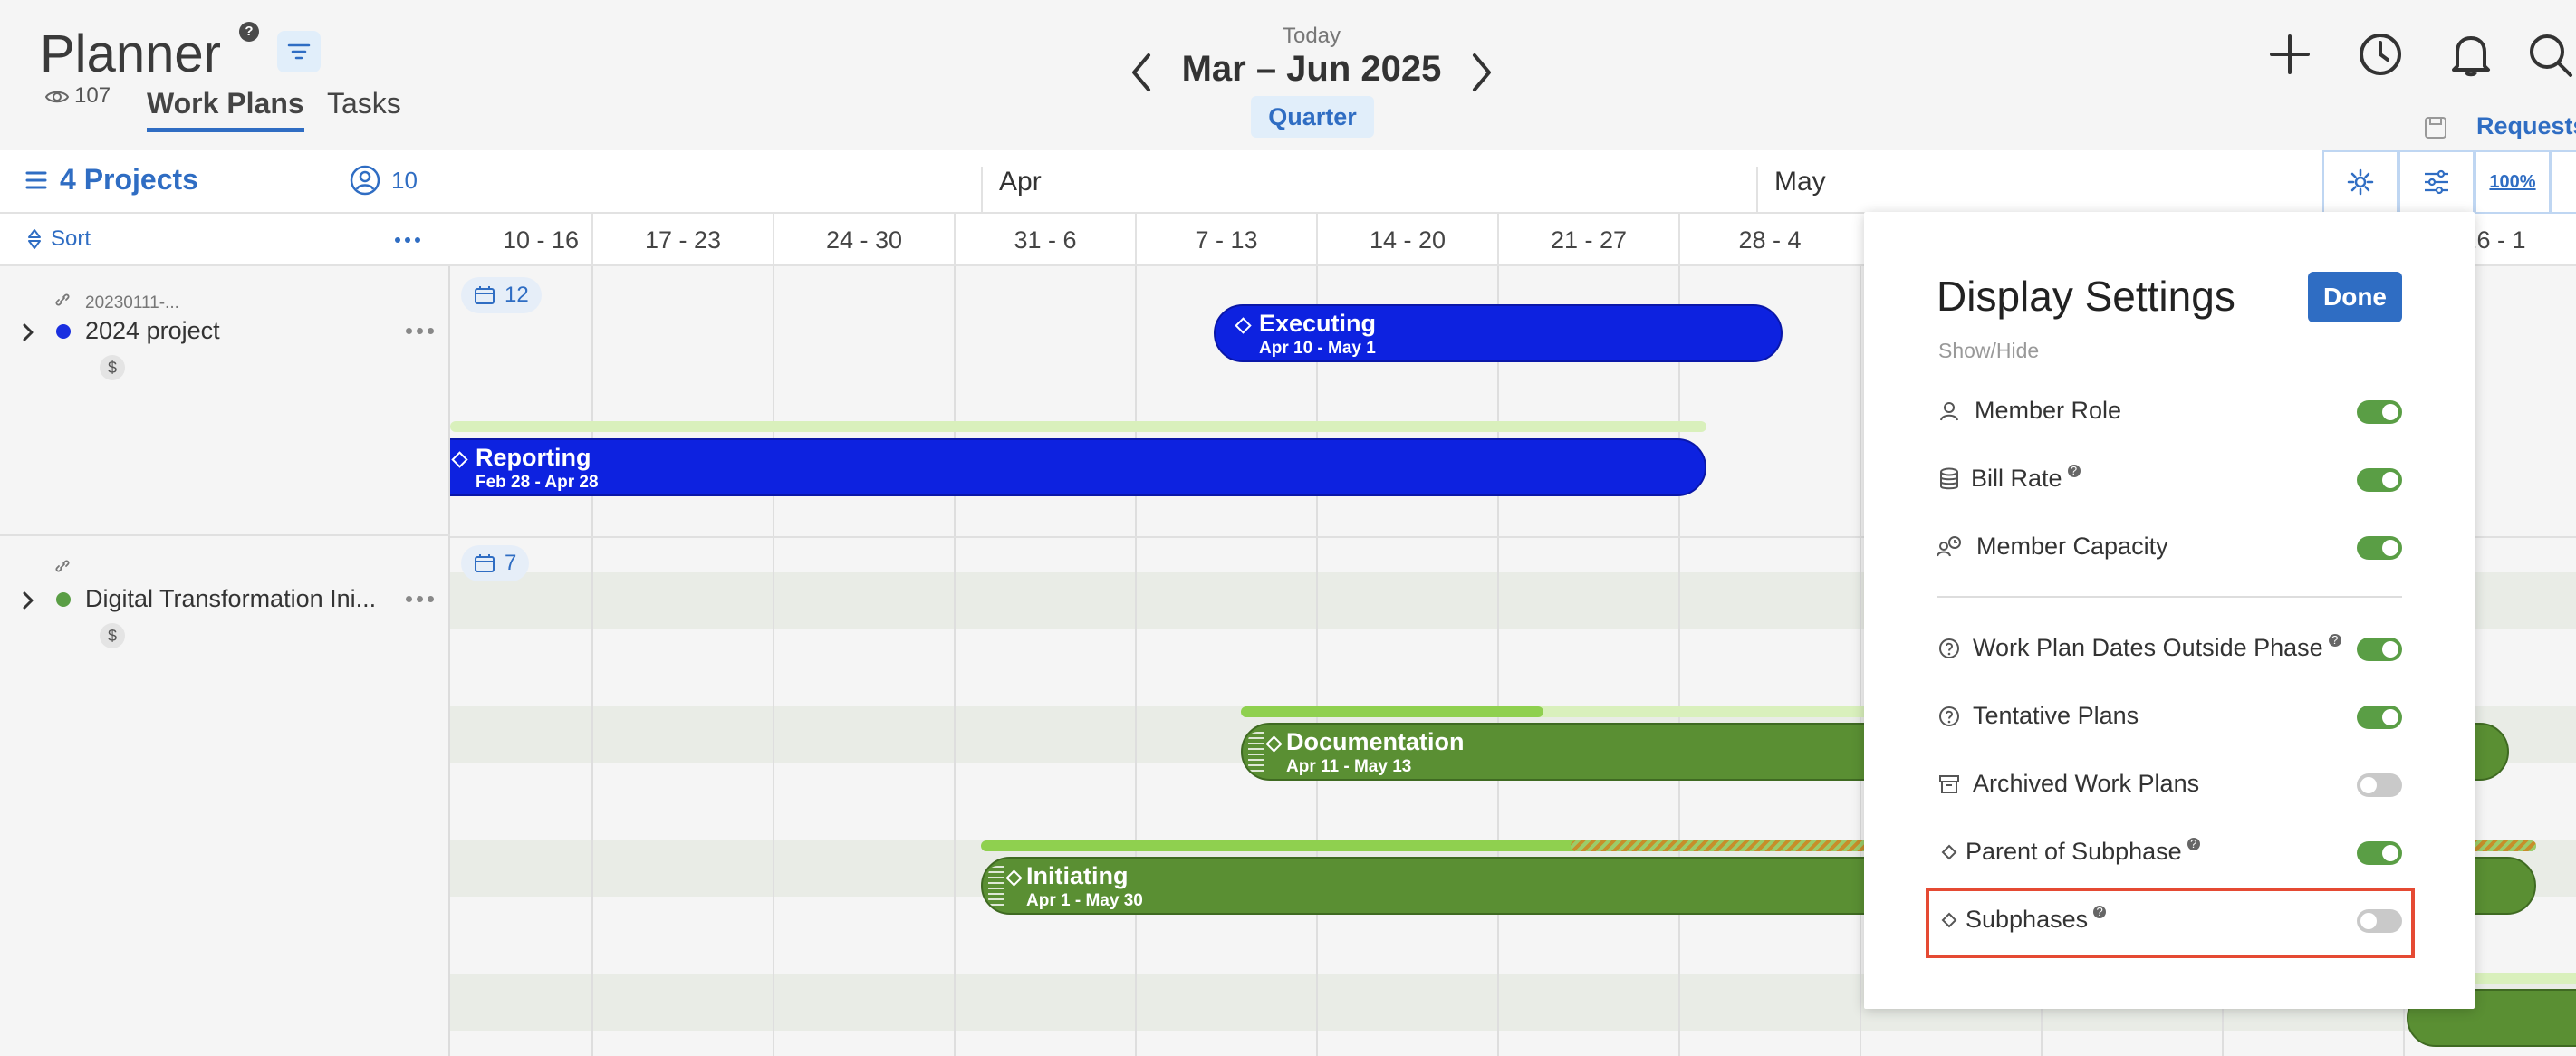 Image resolution: width=2576 pixels, height=1056 pixels. What do you see at coordinates (2086, 296) in the screenshot?
I see `settings-title: Display Settings` at bounding box center [2086, 296].